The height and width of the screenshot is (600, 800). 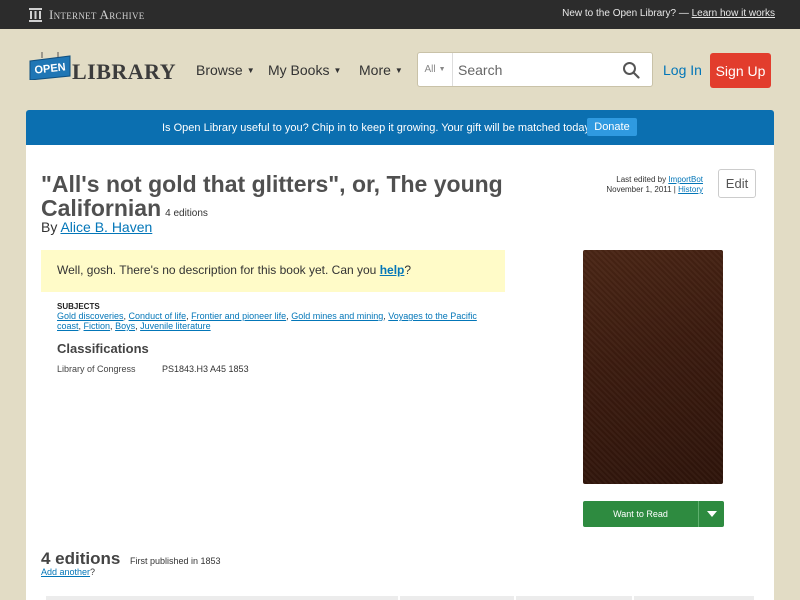 What do you see at coordinates (93, 572) in the screenshot?
I see `add-another-suffix: ?` at bounding box center [93, 572].